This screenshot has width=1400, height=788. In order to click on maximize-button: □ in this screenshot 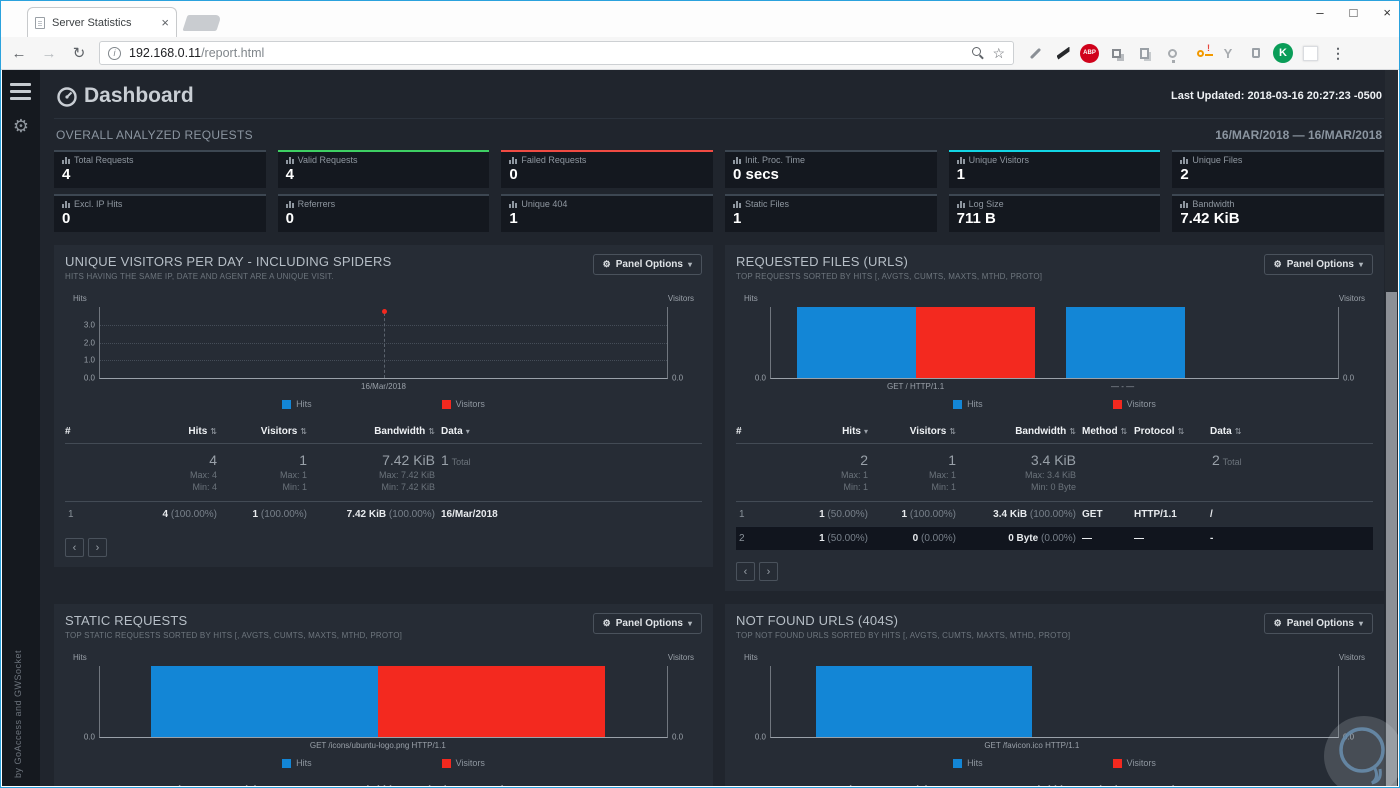, I will do `click(1354, 12)`.